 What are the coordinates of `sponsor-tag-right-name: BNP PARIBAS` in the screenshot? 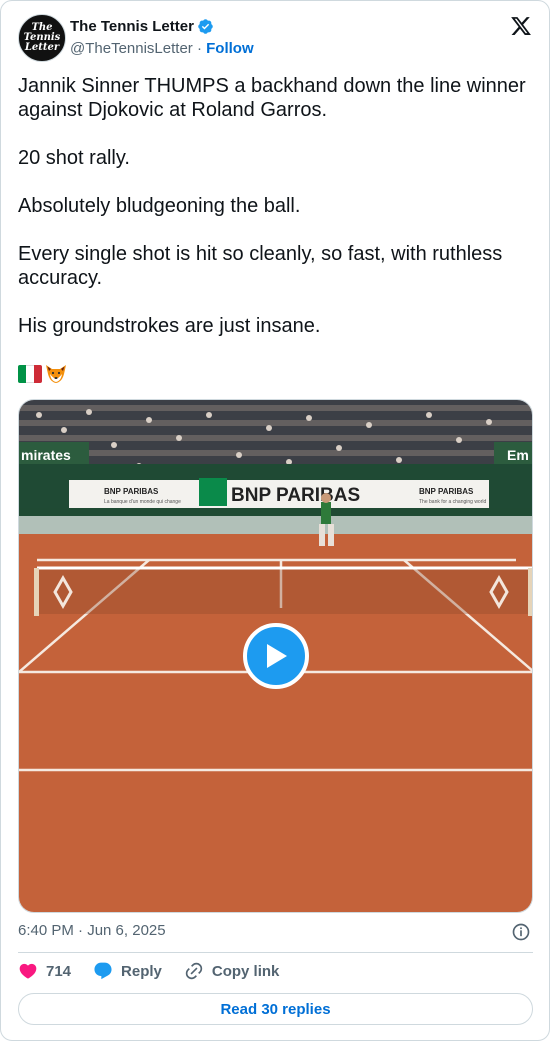 It's located at (446, 491).